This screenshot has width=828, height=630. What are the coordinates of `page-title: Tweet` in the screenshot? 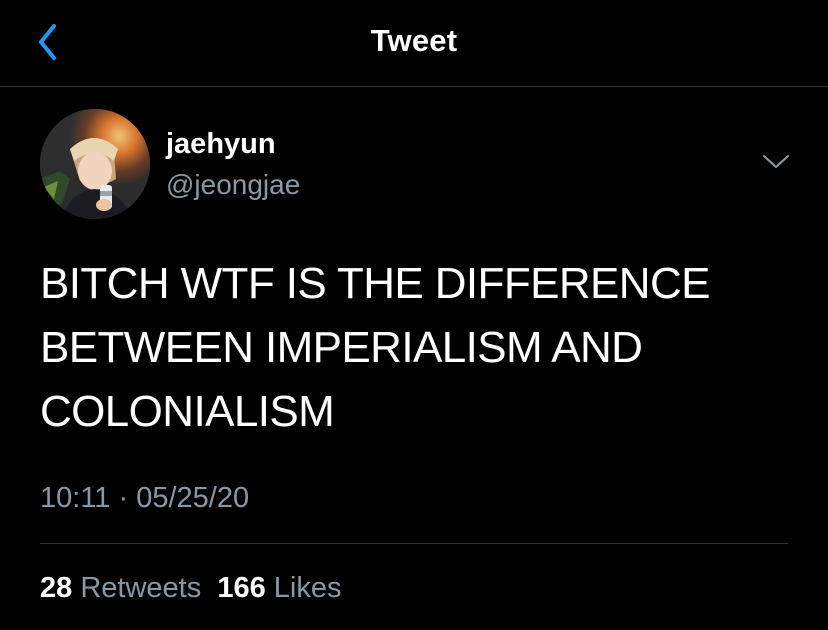 It's located at (414, 40).